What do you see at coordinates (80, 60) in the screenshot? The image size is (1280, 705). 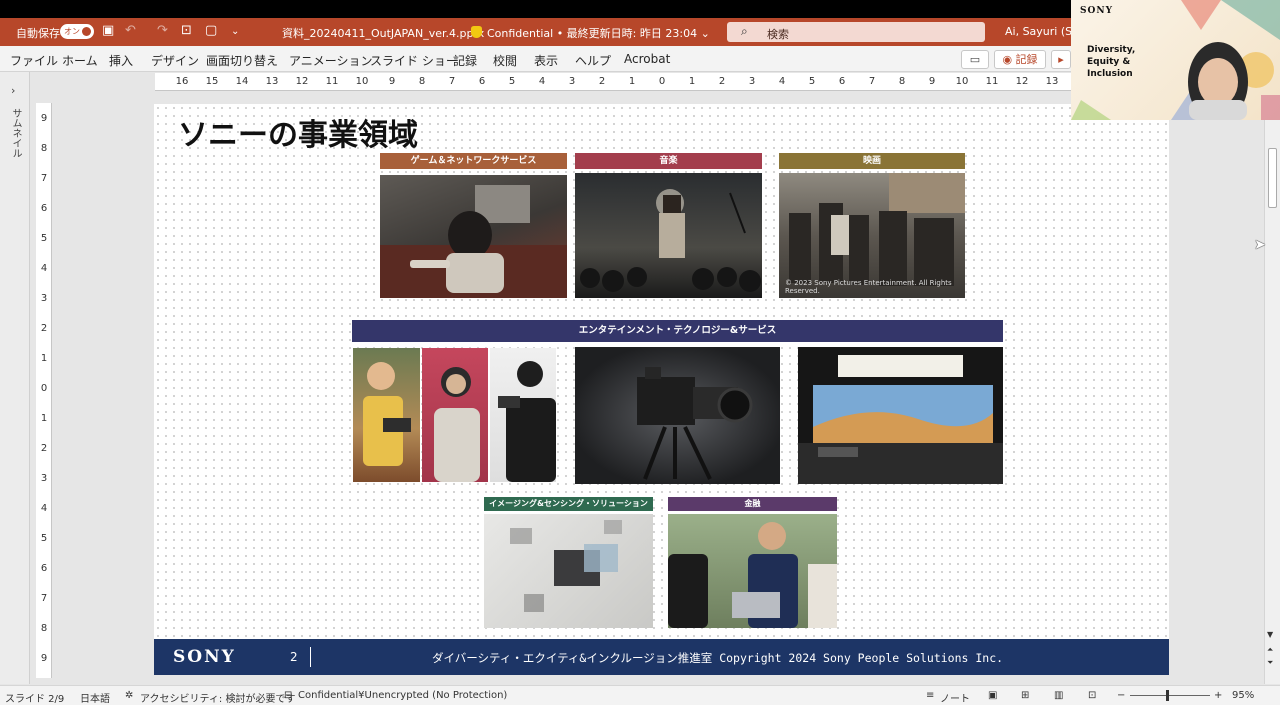 I see `tab-home: ホーム` at bounding box center [80, 60].